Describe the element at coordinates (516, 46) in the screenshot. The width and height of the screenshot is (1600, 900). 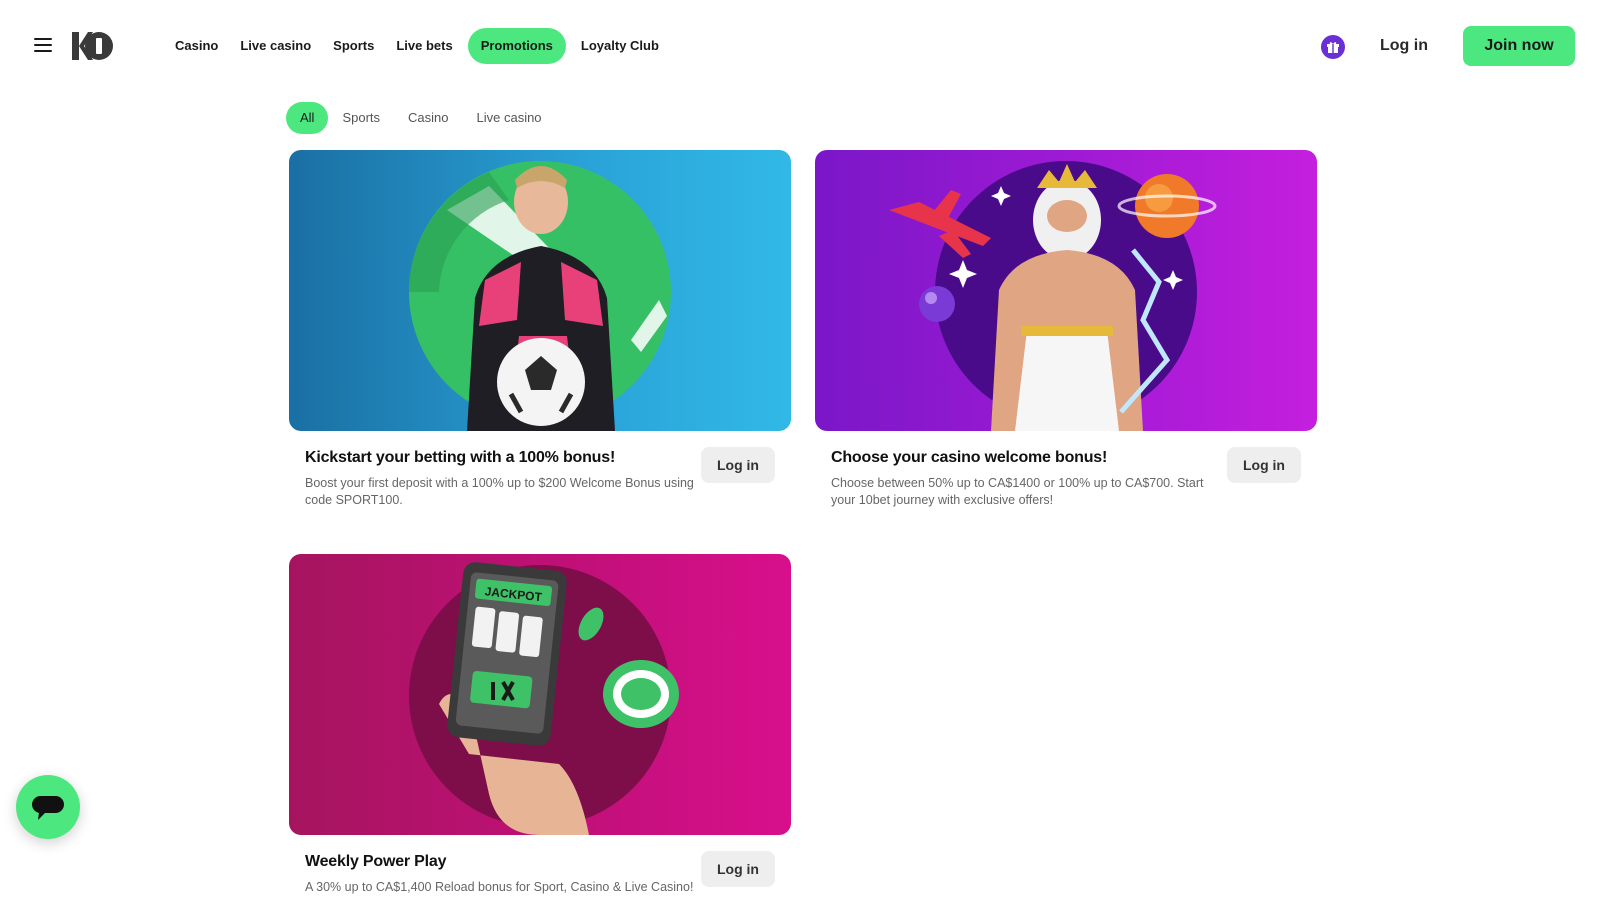
I see `nav-item-promotions: Promotions` at that location.